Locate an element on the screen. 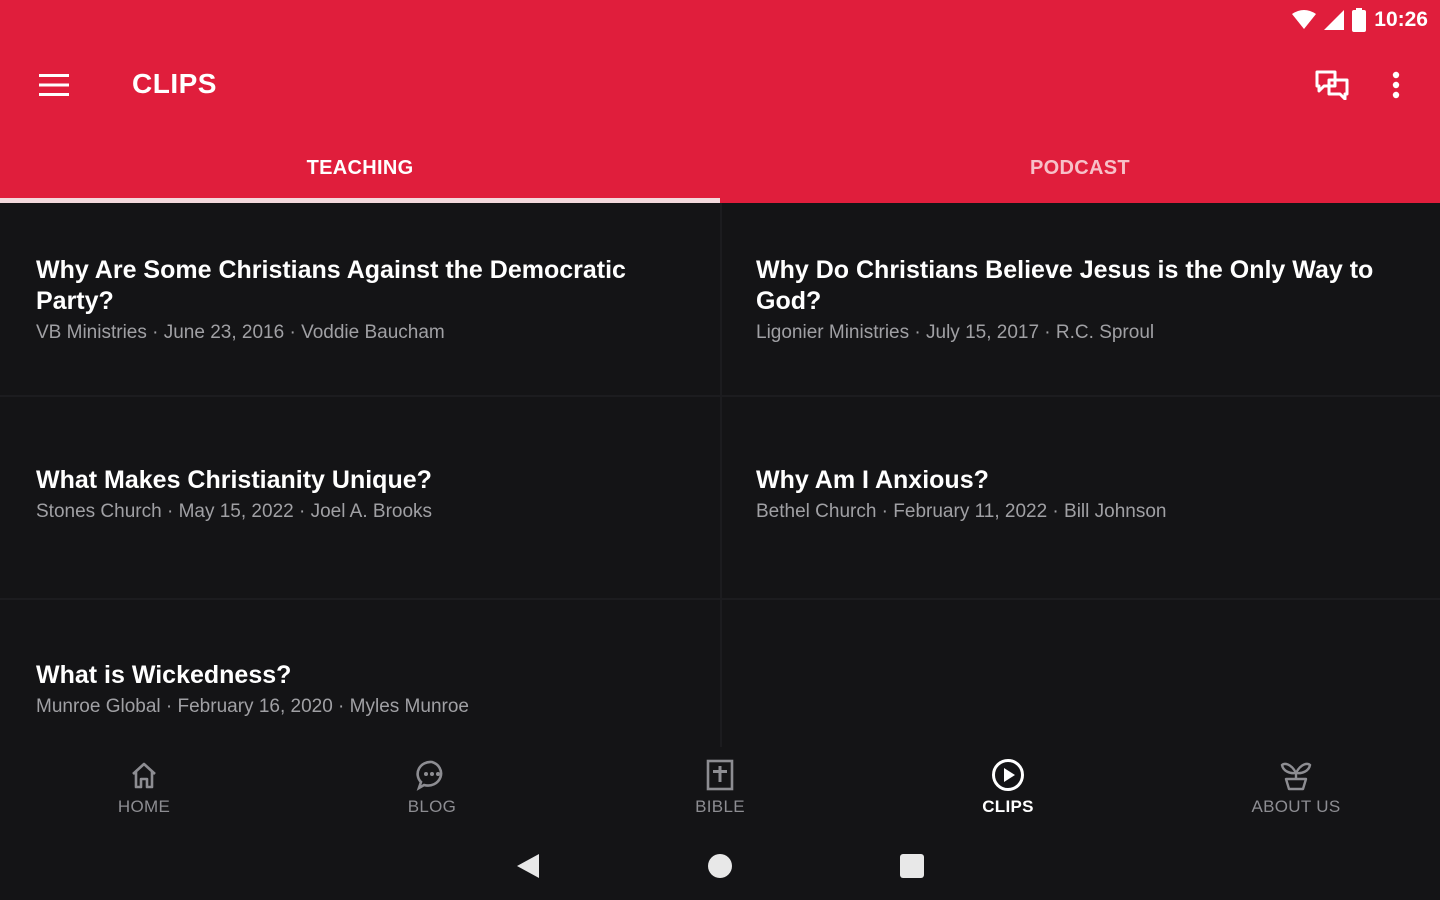 This screenshot has width=1440, height=900. more-vert-icon is located at coordinates (1396, 85).